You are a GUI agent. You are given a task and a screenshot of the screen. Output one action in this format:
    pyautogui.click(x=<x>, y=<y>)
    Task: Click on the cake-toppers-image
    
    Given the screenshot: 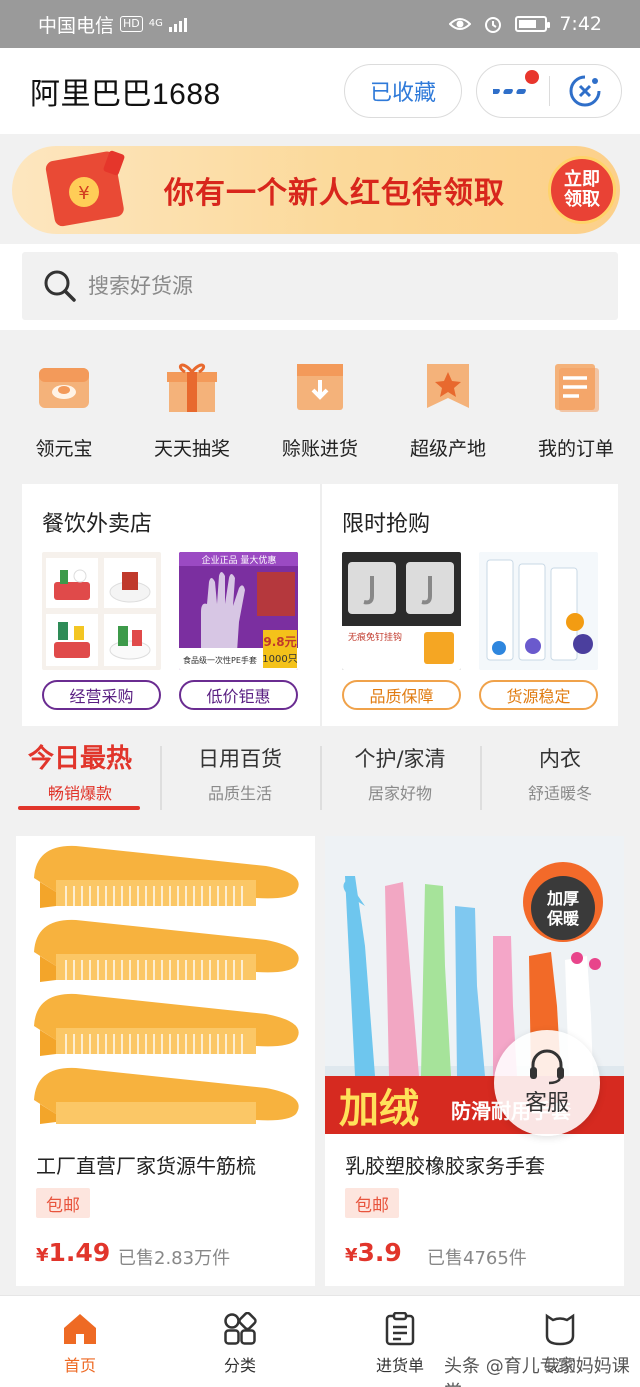 What is the action you would take?
    pyautogui.click(x=101, y=611)
    